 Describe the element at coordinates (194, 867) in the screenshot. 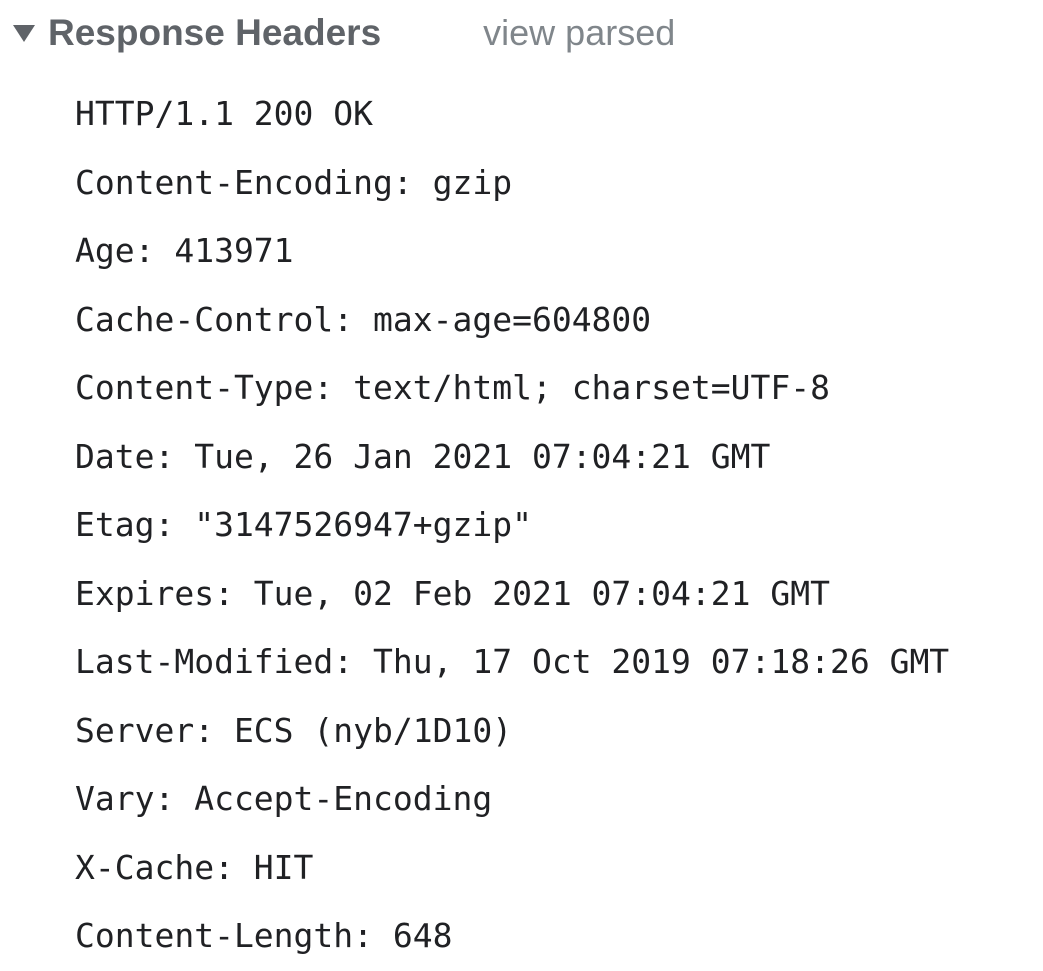

I see `header-line: X-Cache: HIT` at that location.